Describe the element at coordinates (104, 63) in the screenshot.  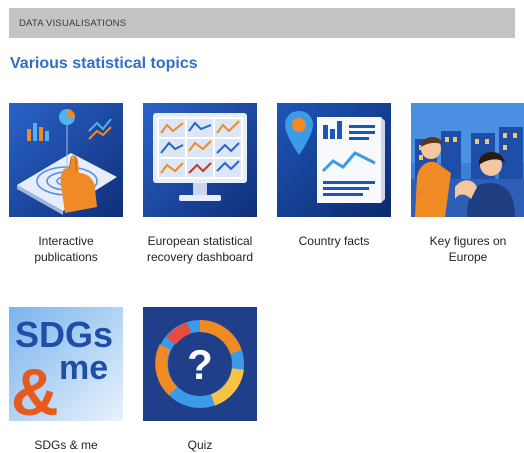
I see `section-title: Various statistical topics` at that location.